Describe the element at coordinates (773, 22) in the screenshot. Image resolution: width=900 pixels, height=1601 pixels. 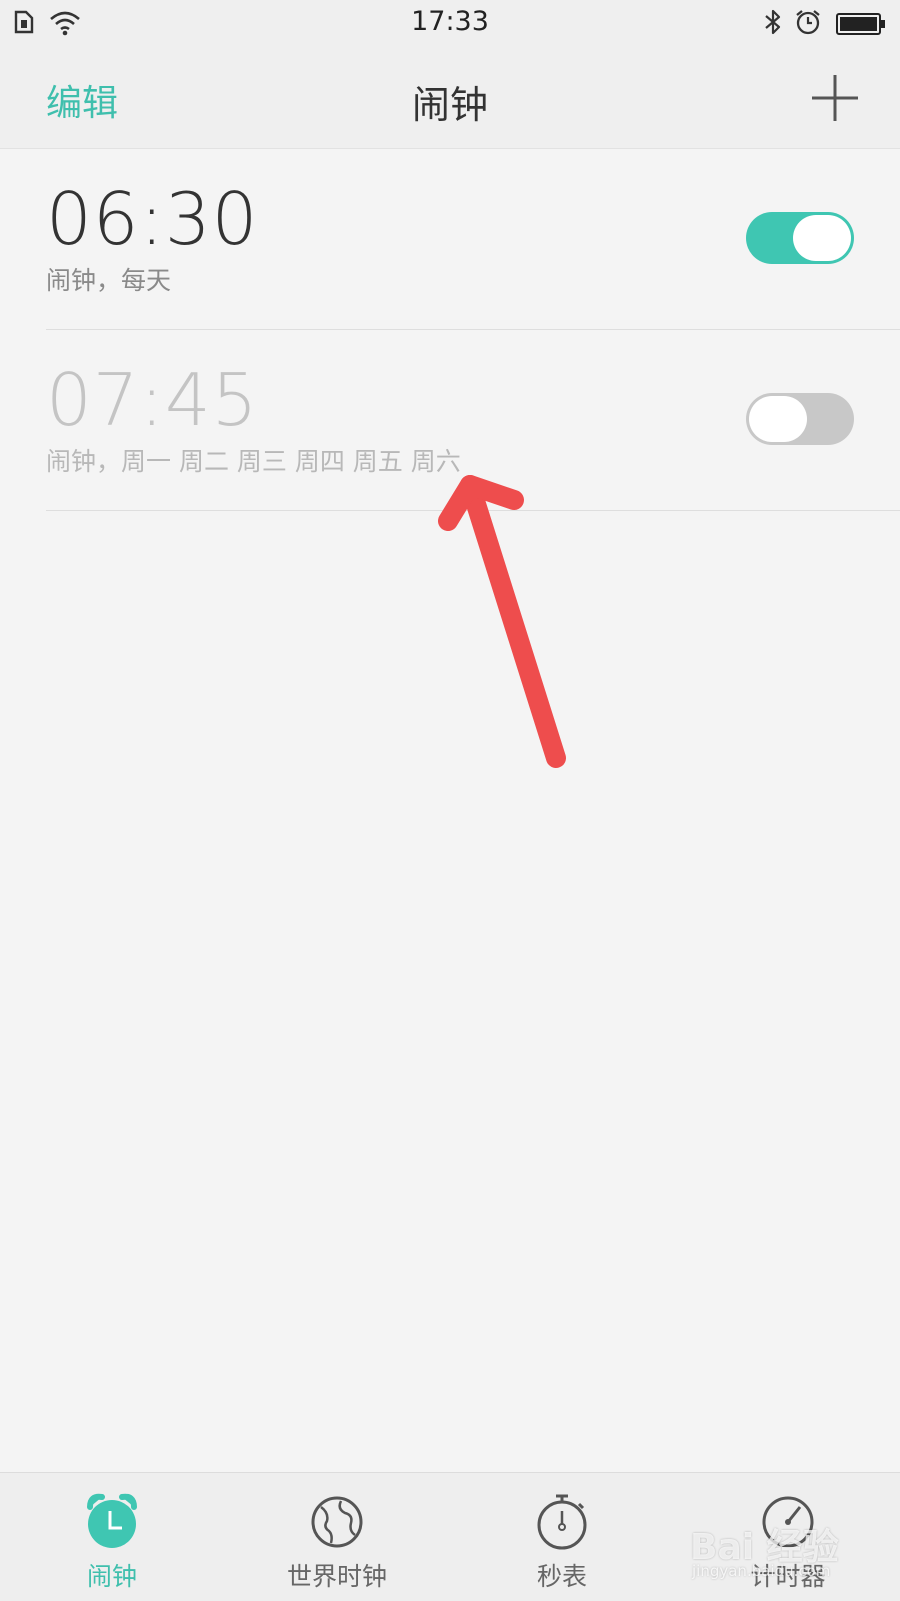
I see `bluetooth-icon` at that location.